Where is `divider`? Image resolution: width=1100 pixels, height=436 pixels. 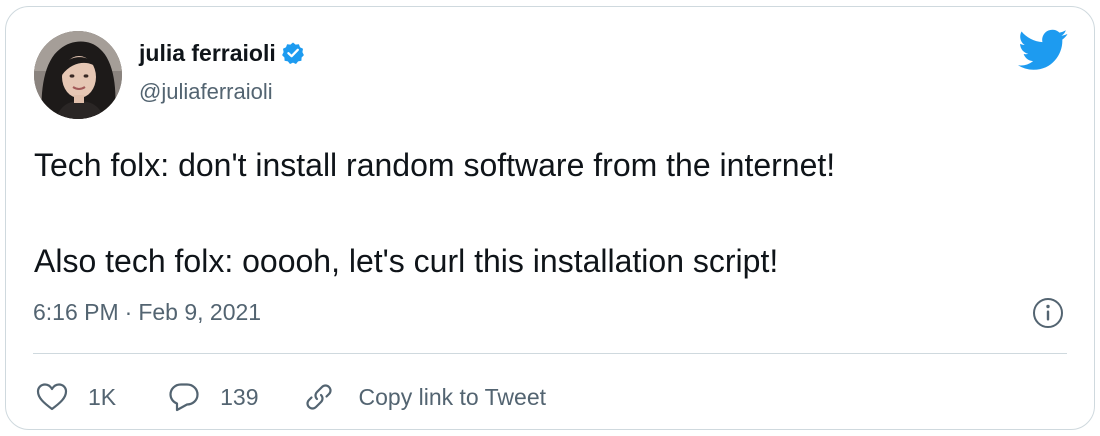 divider is located at coordinates (550, 353).